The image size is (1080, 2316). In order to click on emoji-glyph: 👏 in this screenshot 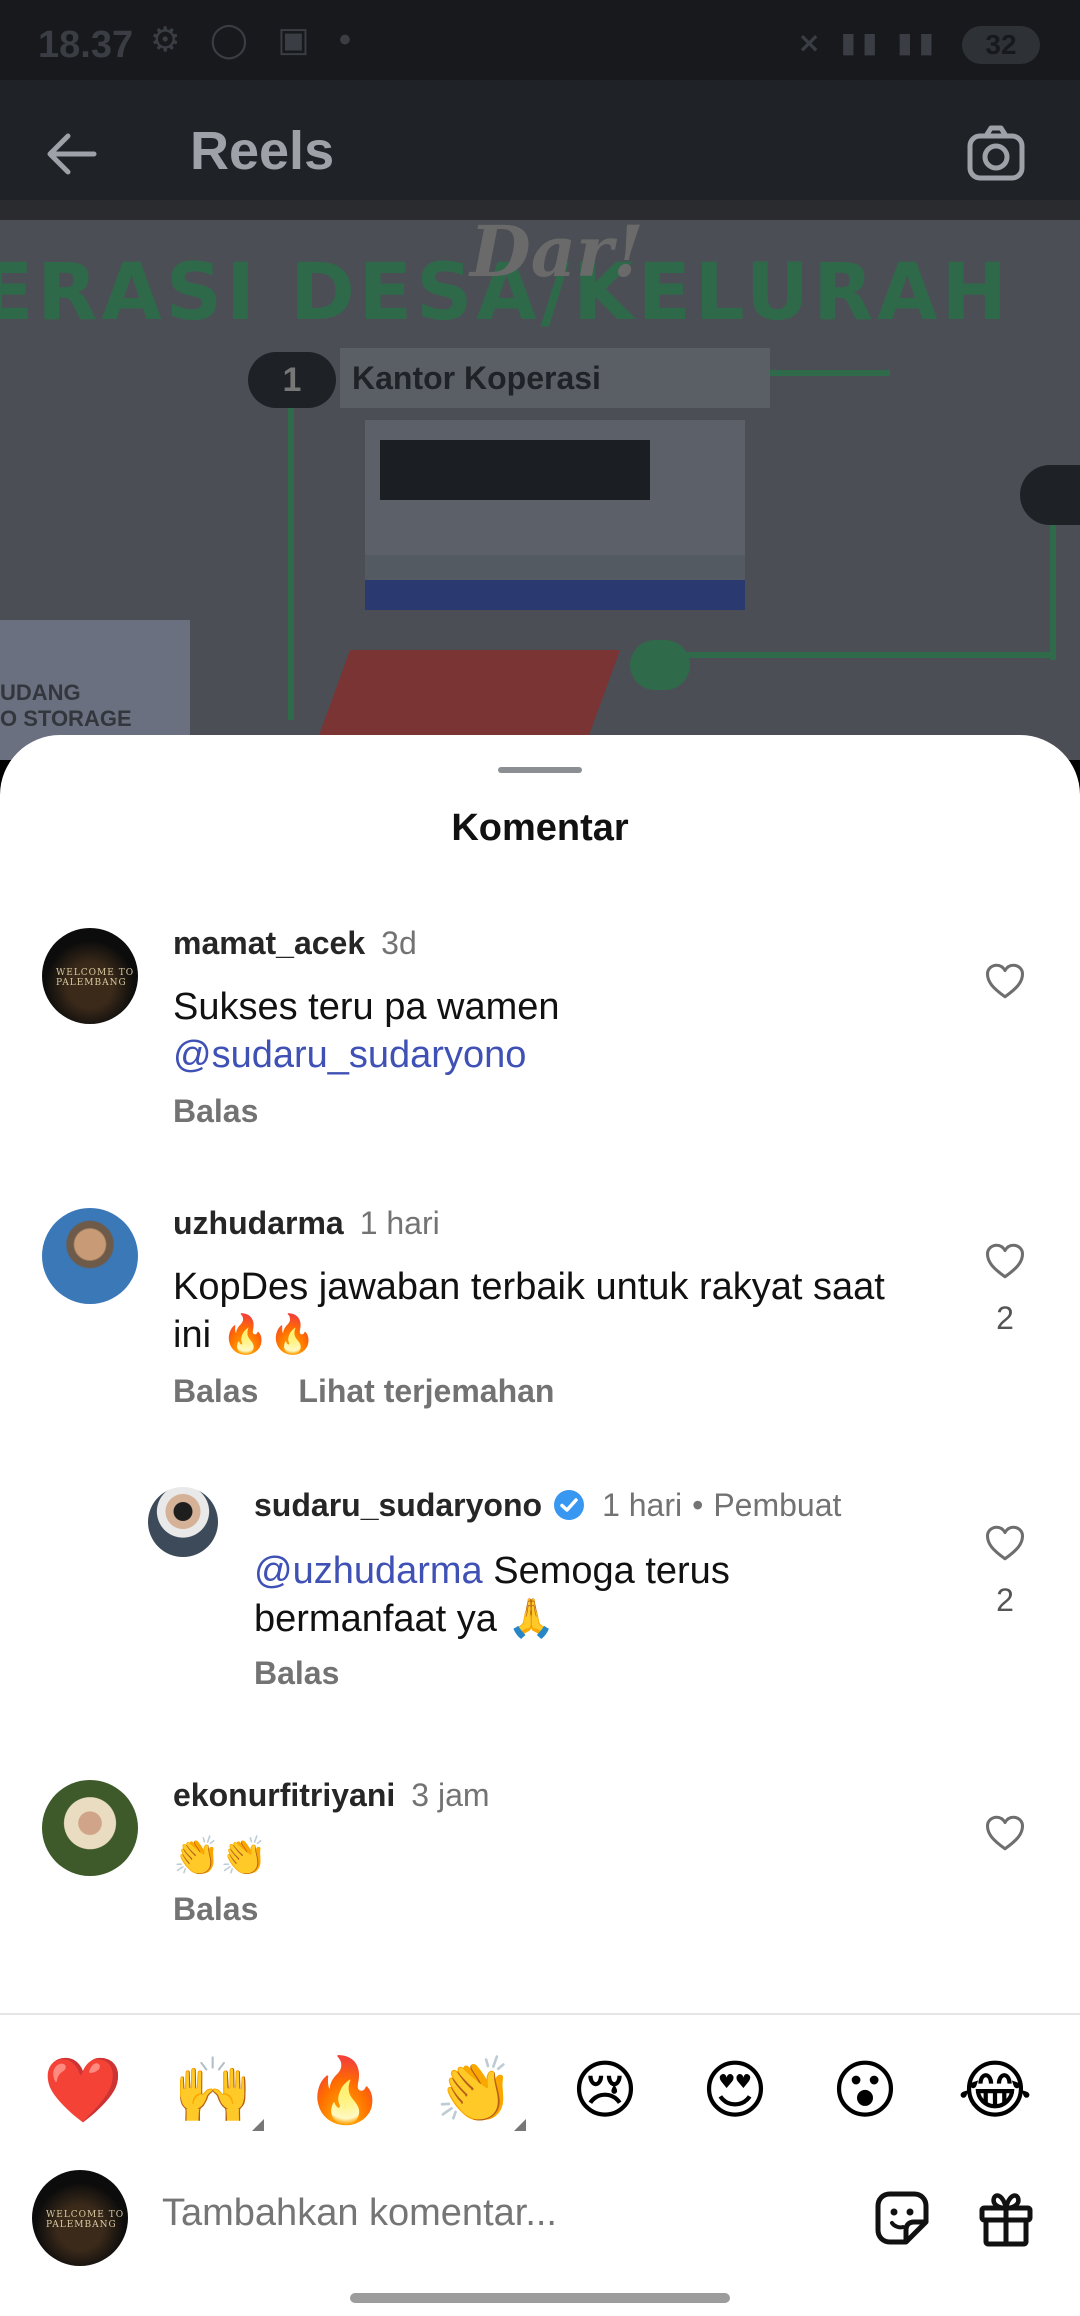, I will do `click(475, 2090)`.